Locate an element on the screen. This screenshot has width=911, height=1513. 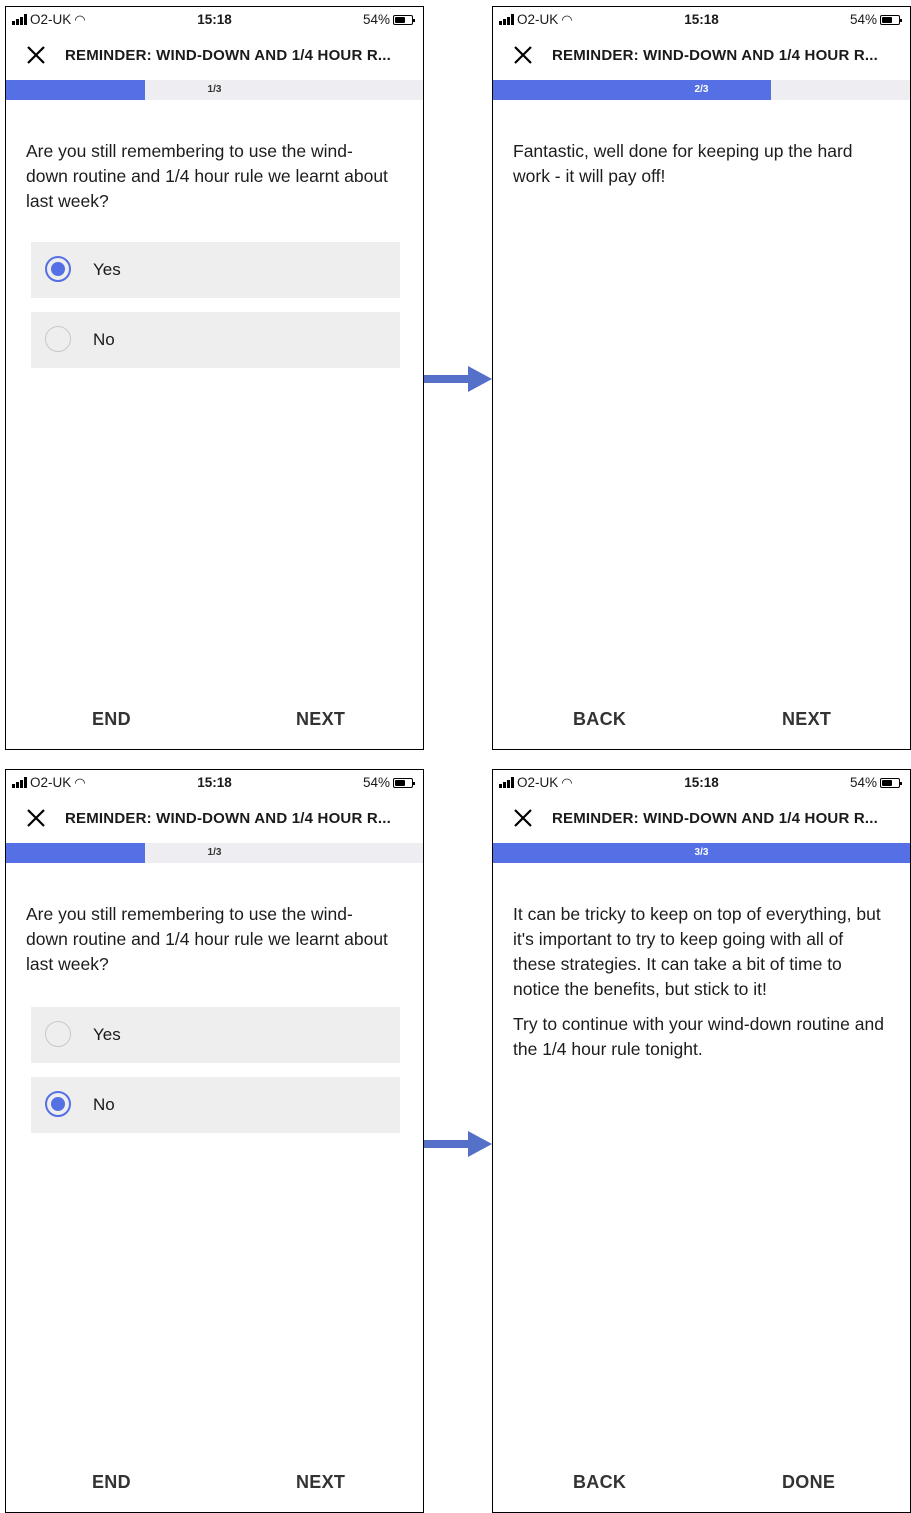
footer: BACK NEXT is located at coordinates (701, 721).